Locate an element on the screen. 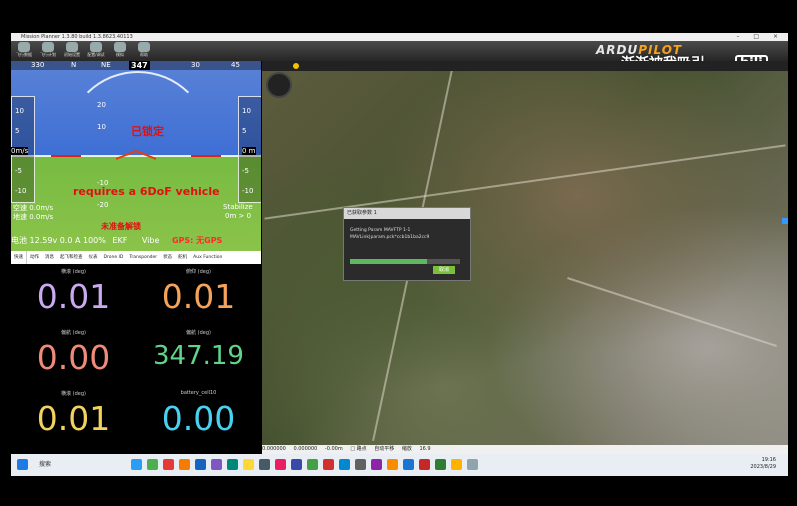 The width and height of the screenshot is (797, 506). map-lng: 0.000000 is located at coordinates (305, 449).